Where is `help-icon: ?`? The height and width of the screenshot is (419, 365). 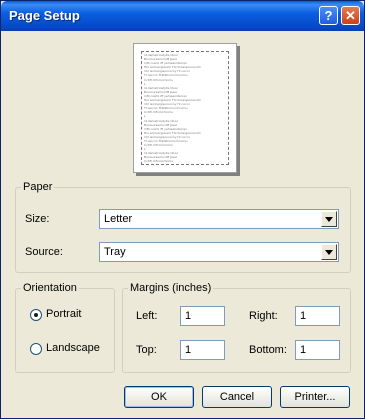 help-icon: ? is located at coordinates (328, 15).